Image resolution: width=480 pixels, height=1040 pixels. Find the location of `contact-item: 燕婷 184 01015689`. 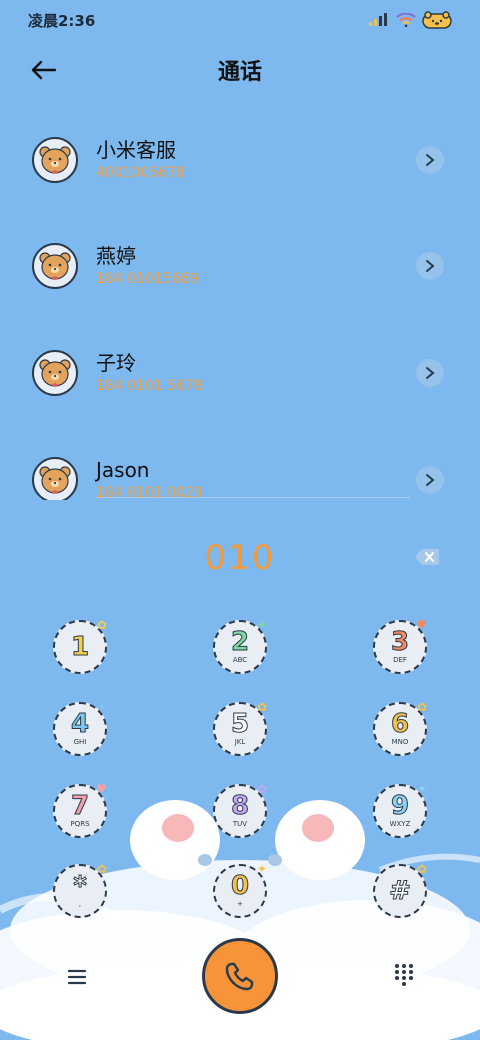

contact-item: 燕婷 184 01015689 is located at coordinates (240, 266).